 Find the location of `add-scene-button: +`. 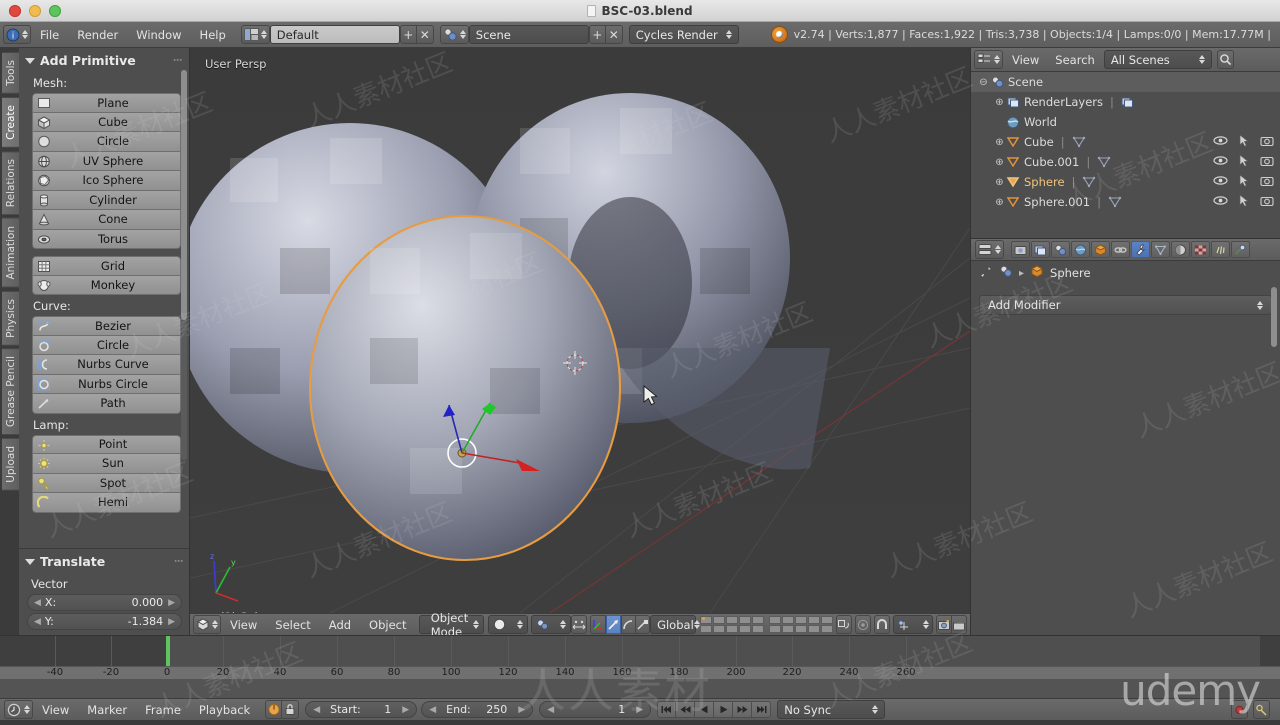

add-scene-button: + is located at coordinates (597, 34).